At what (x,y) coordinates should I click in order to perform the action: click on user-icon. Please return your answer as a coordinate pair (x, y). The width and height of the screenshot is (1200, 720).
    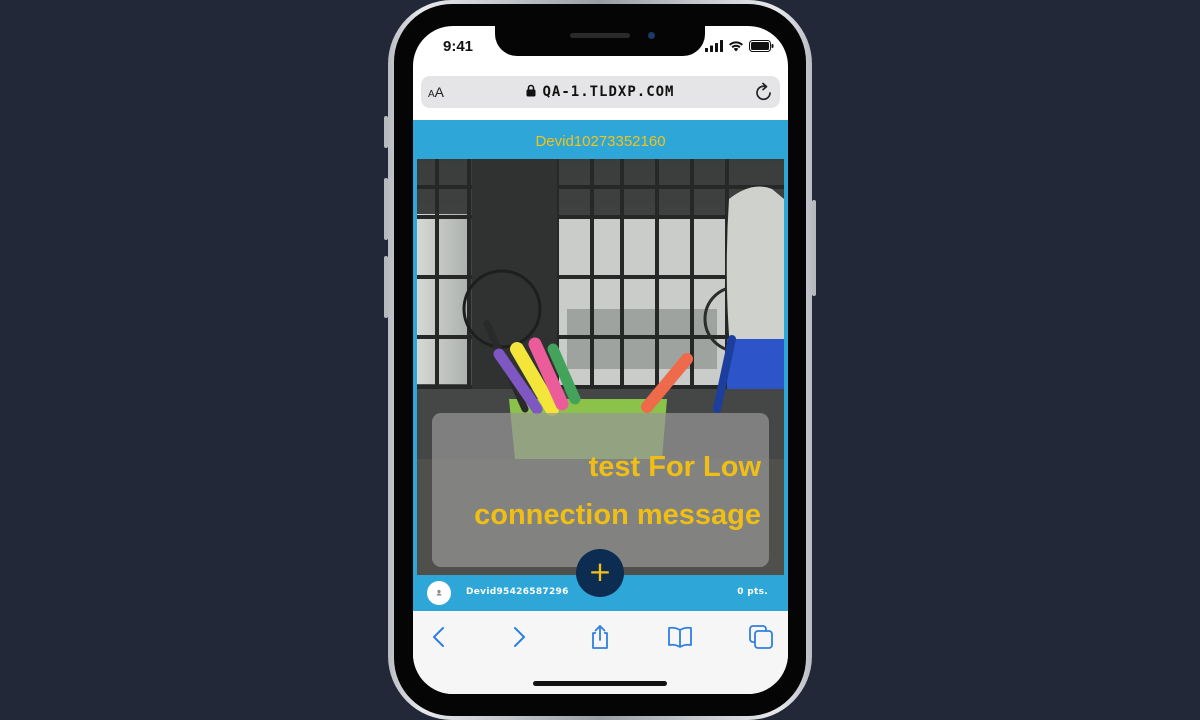
    Looking at the image, I should click on (439, 592).